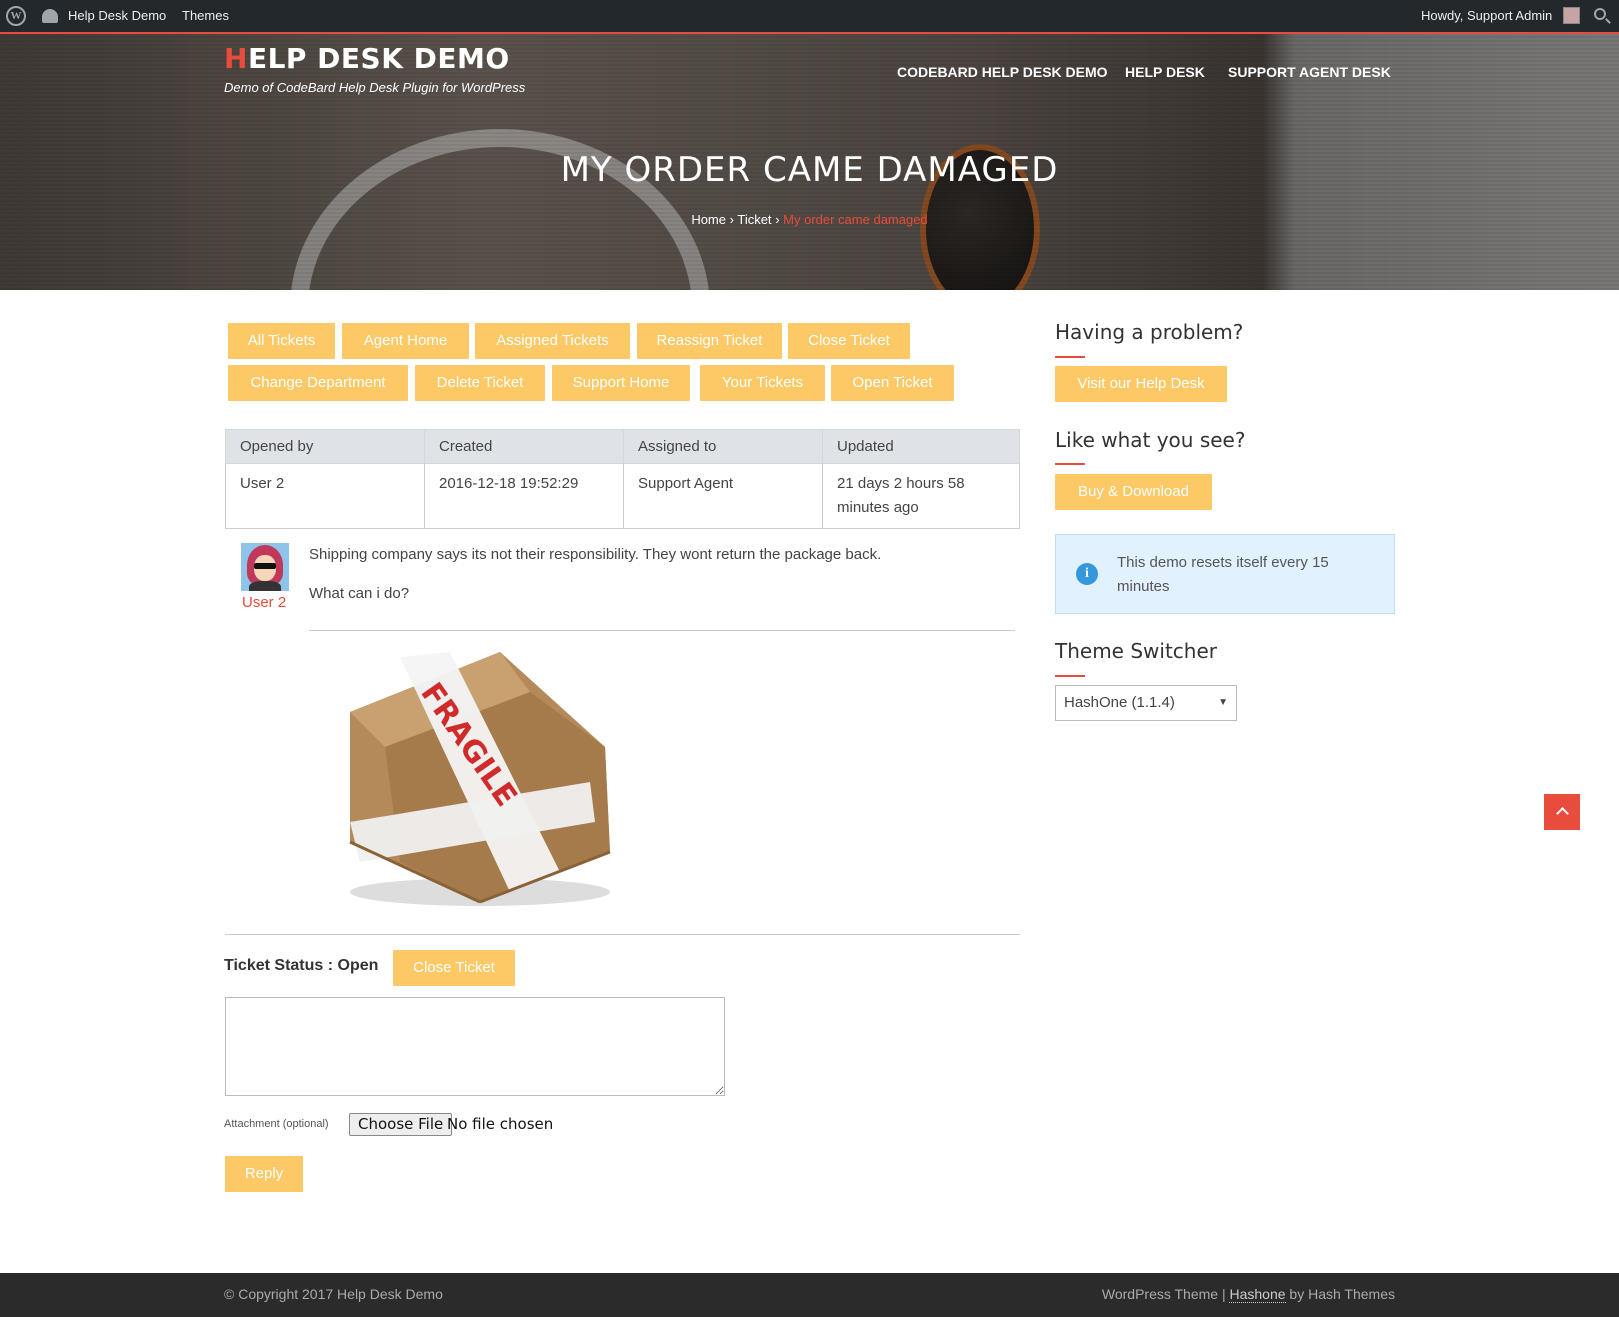  I want to click on created-cell: 2016-12-18 19:52:29, so click(524, 496).